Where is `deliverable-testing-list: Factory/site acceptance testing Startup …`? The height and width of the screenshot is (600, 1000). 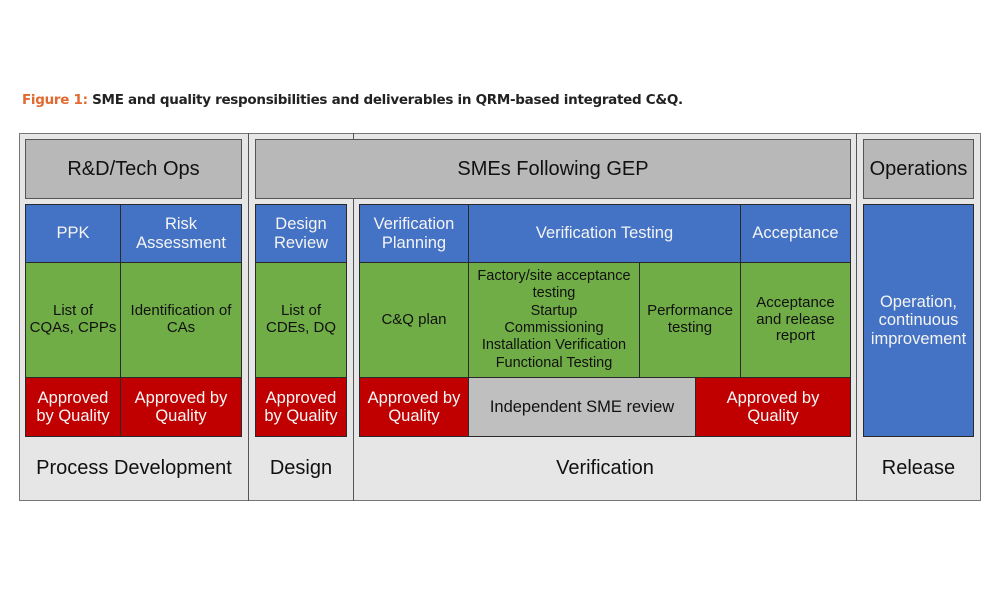 deliverable-testing-list: Factory/site acceptance testing Startup … is located at coordinates (554, 320).